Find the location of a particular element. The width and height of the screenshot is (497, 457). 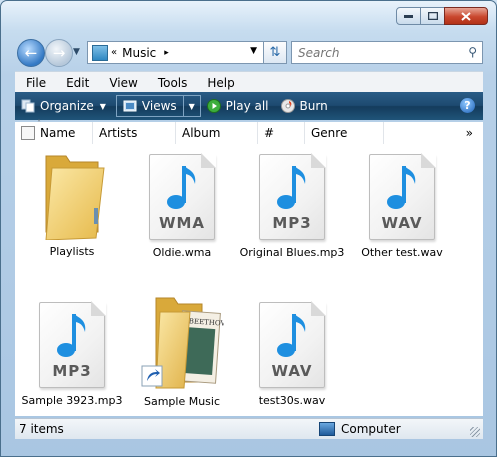

maximize-icon is located at coordinates (432, 16).